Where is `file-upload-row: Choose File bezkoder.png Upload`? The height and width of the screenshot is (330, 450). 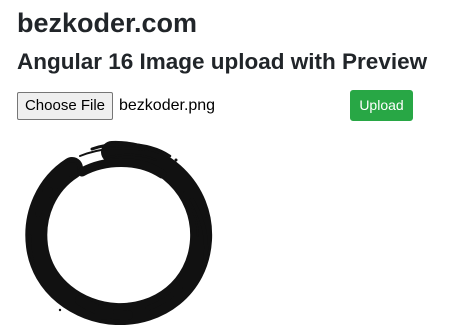 file-upload-row: Choose File bezkoder.png Upload is located at coordinates (227, 105).